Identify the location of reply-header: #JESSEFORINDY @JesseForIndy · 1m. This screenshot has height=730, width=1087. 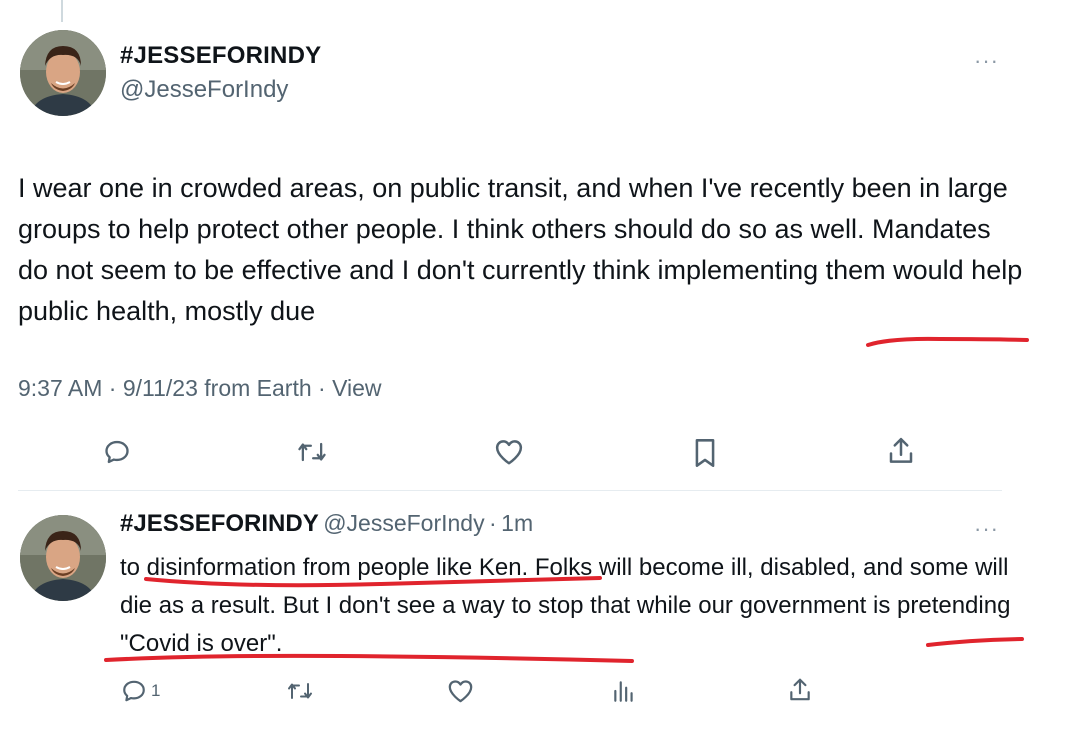
(326, 524).